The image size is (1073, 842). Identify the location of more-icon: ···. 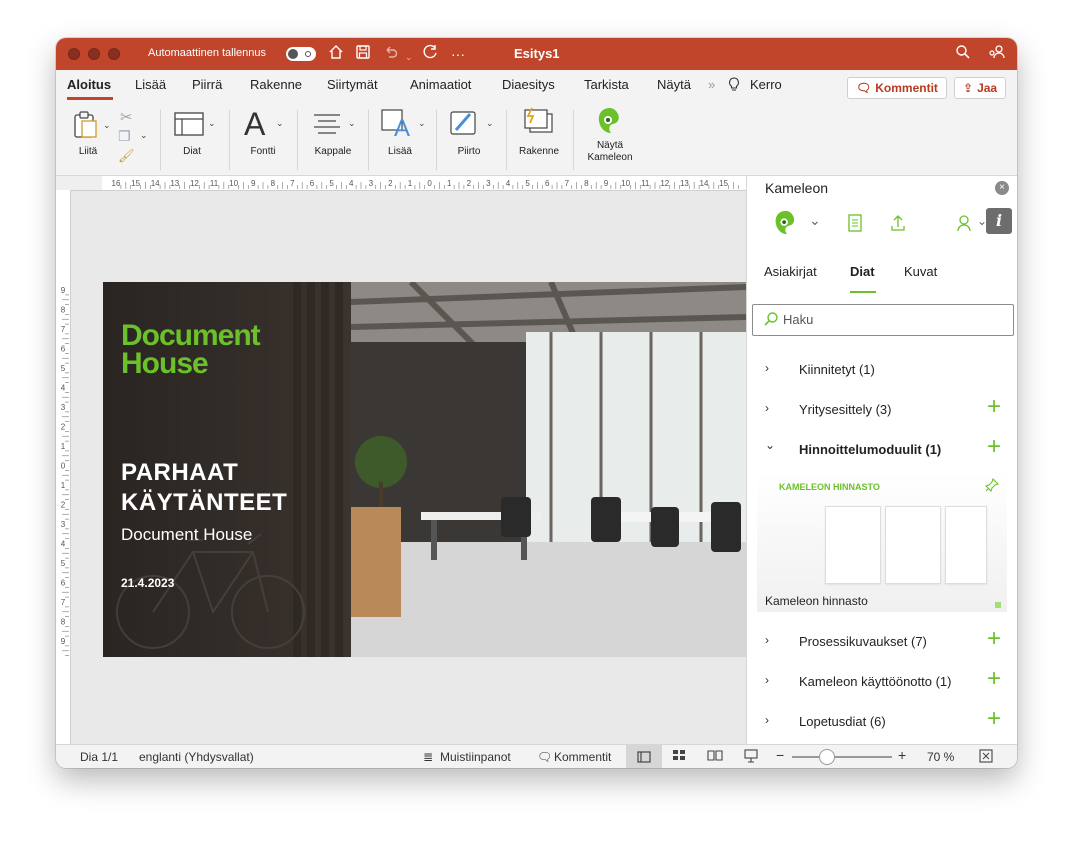
(458, 54).